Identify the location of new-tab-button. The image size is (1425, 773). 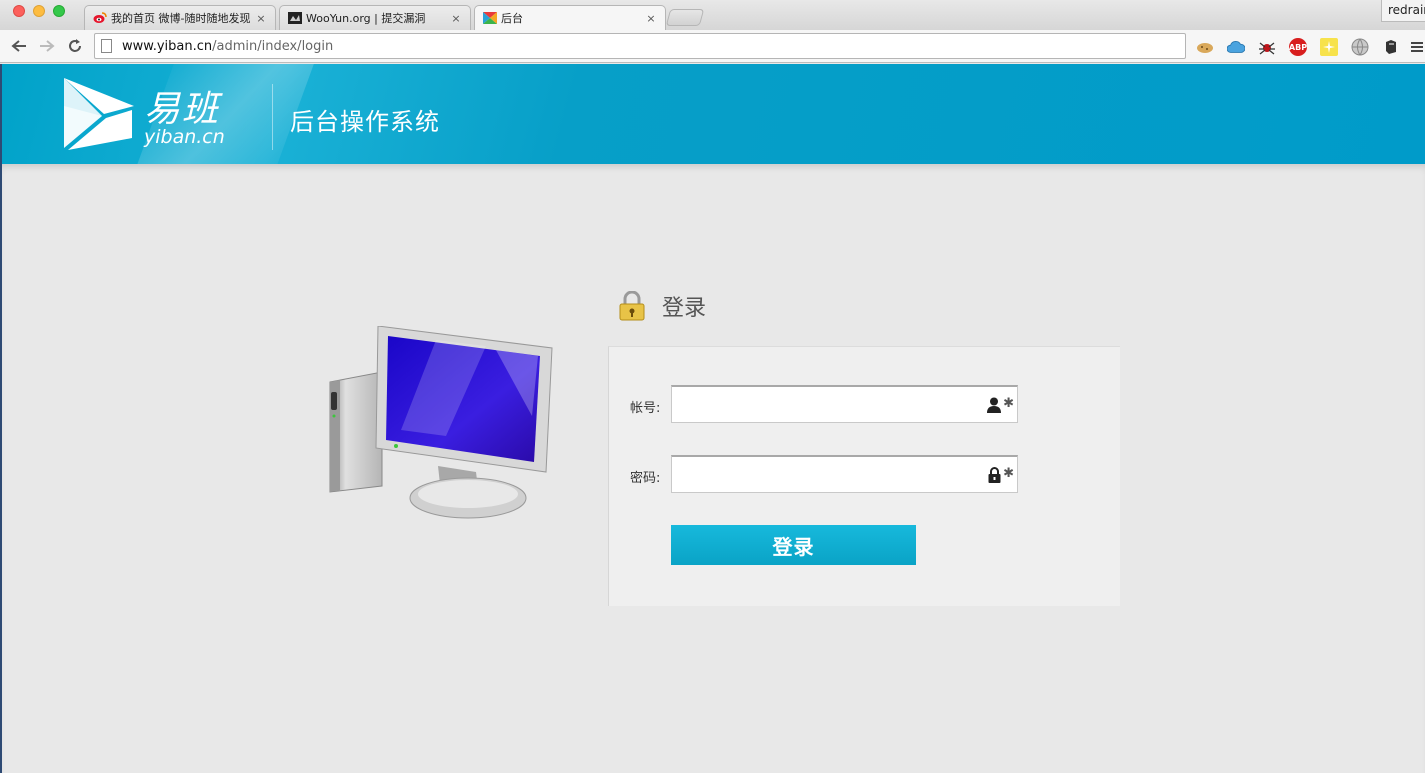
(685, 17).